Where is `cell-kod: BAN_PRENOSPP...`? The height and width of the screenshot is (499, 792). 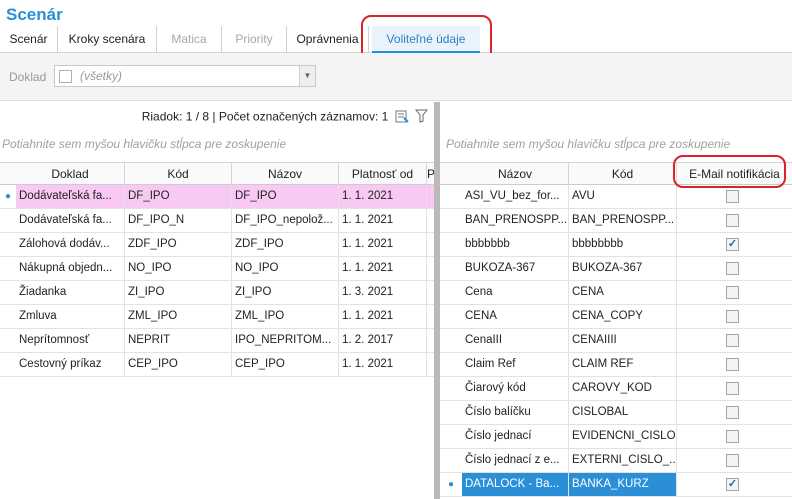
cell-kod: BAN_PRENOSPP... is located at coordinates (623, 220).